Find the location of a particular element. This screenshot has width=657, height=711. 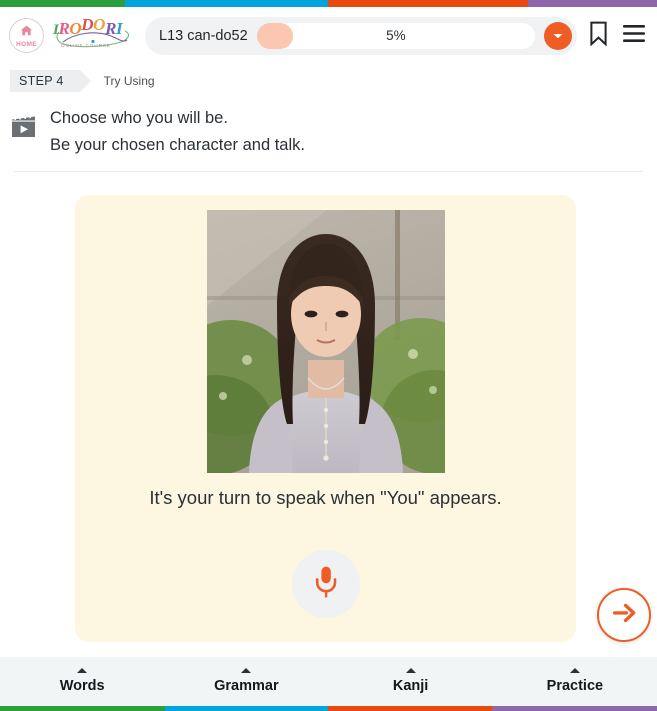

tab-practice-label: Practice is located at coordinates (575, 686).